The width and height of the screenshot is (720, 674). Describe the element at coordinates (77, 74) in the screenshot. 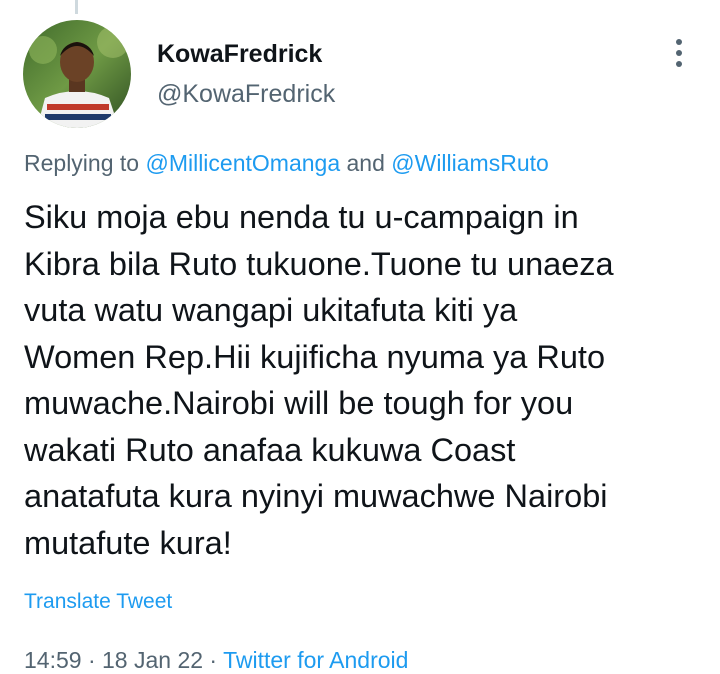

I see `avatar` at that location.